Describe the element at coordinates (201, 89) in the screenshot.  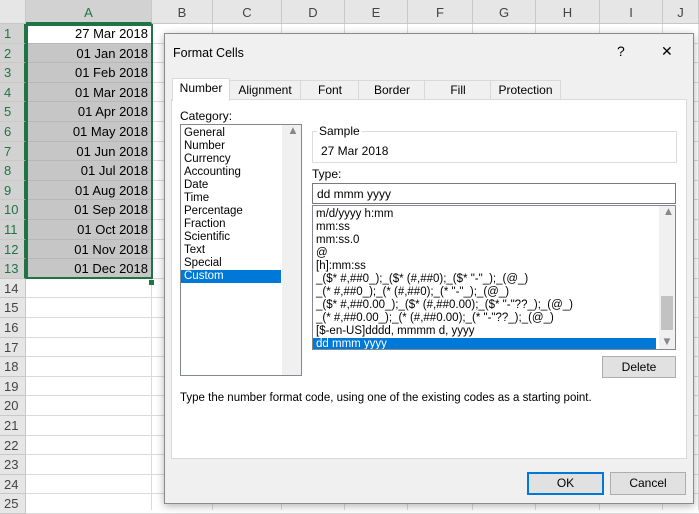
I see `tab-number: Number` at that location.